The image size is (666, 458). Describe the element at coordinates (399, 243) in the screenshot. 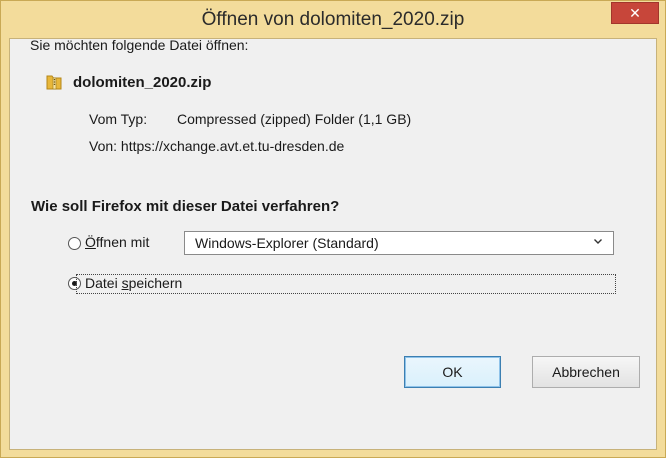

I see `application-select: Windows-Explorer (Standard)` at that location.